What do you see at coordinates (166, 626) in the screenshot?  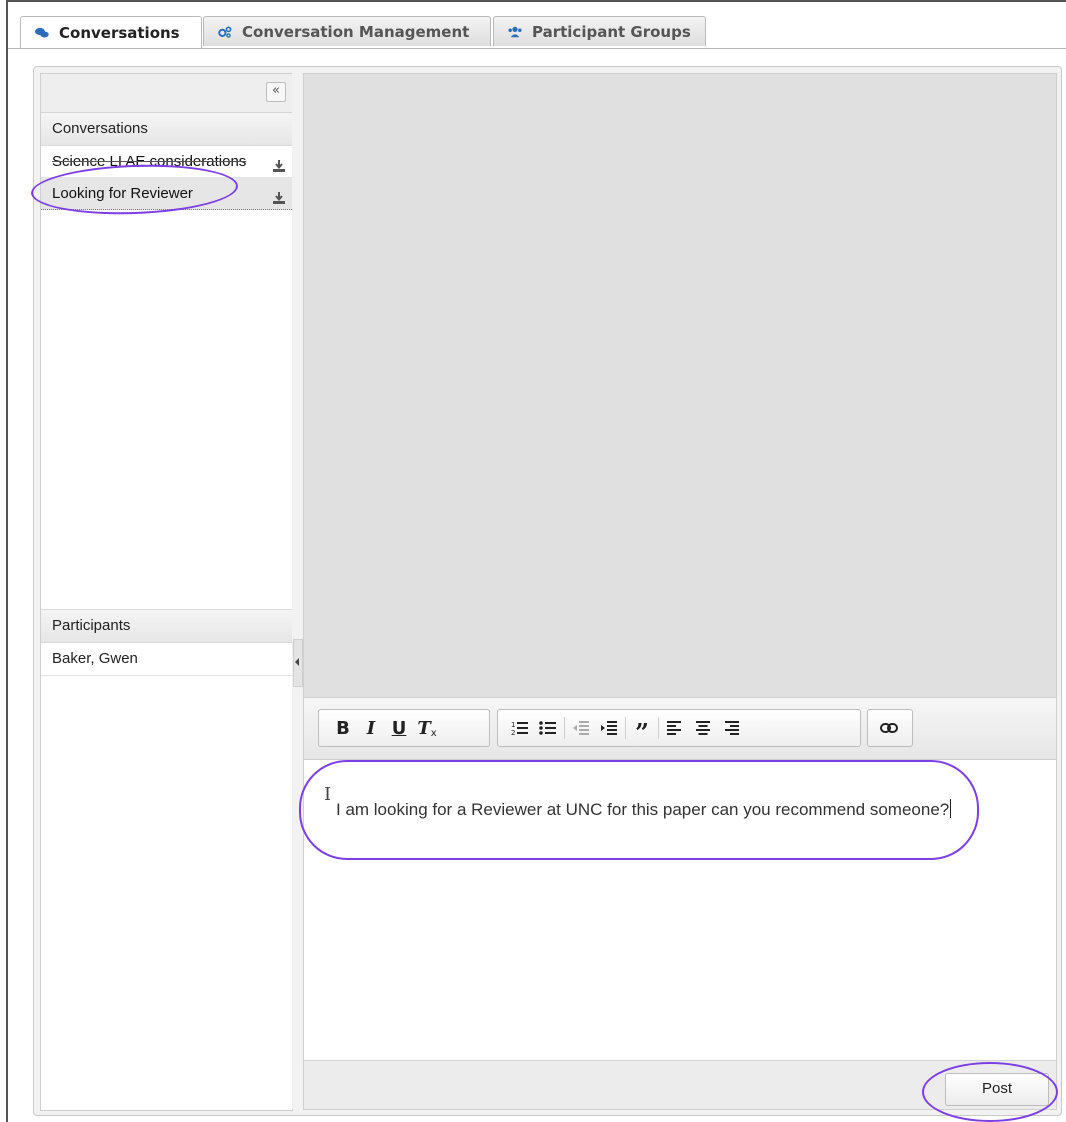 I see `participants-section-header: Participants` at bounding box center [166, 626].